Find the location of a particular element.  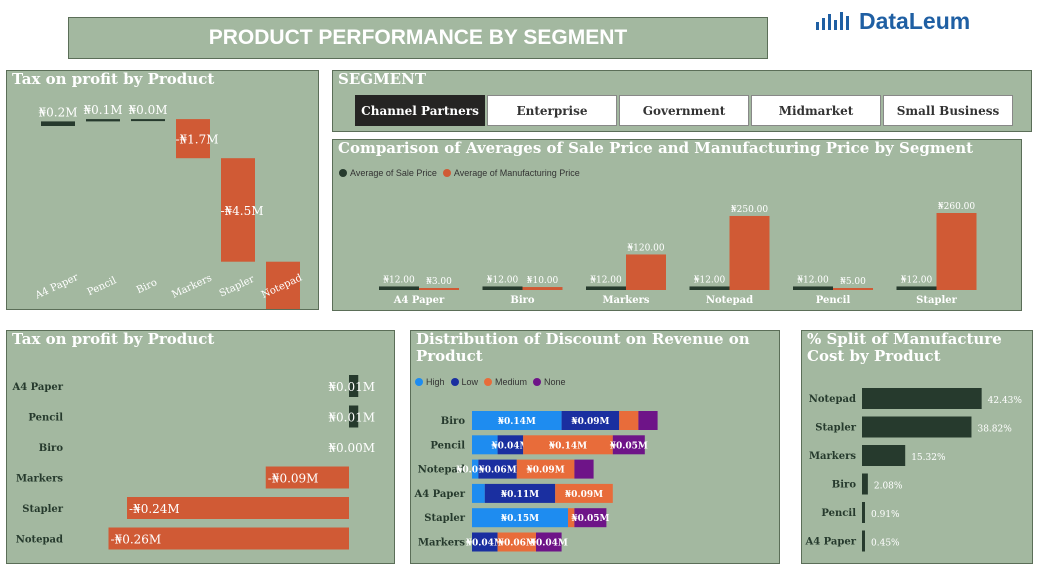

waterfall-label-biro: ₦0.0M is located at coordinates (147, 110).